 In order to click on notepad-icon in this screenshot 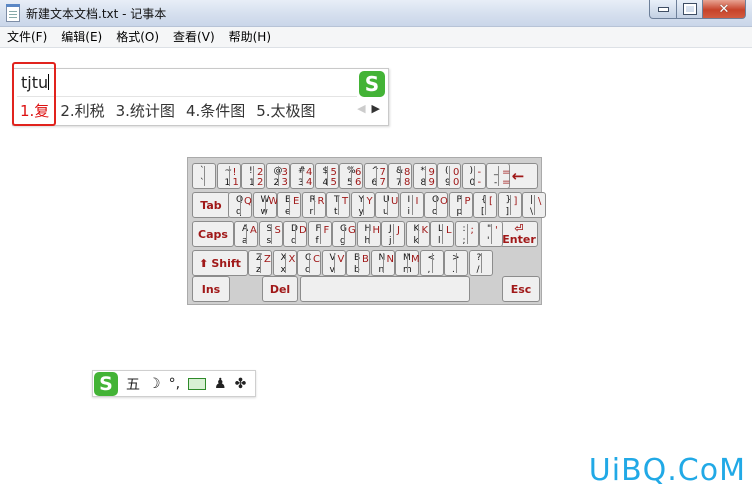, I will do `click(13, 13)`.